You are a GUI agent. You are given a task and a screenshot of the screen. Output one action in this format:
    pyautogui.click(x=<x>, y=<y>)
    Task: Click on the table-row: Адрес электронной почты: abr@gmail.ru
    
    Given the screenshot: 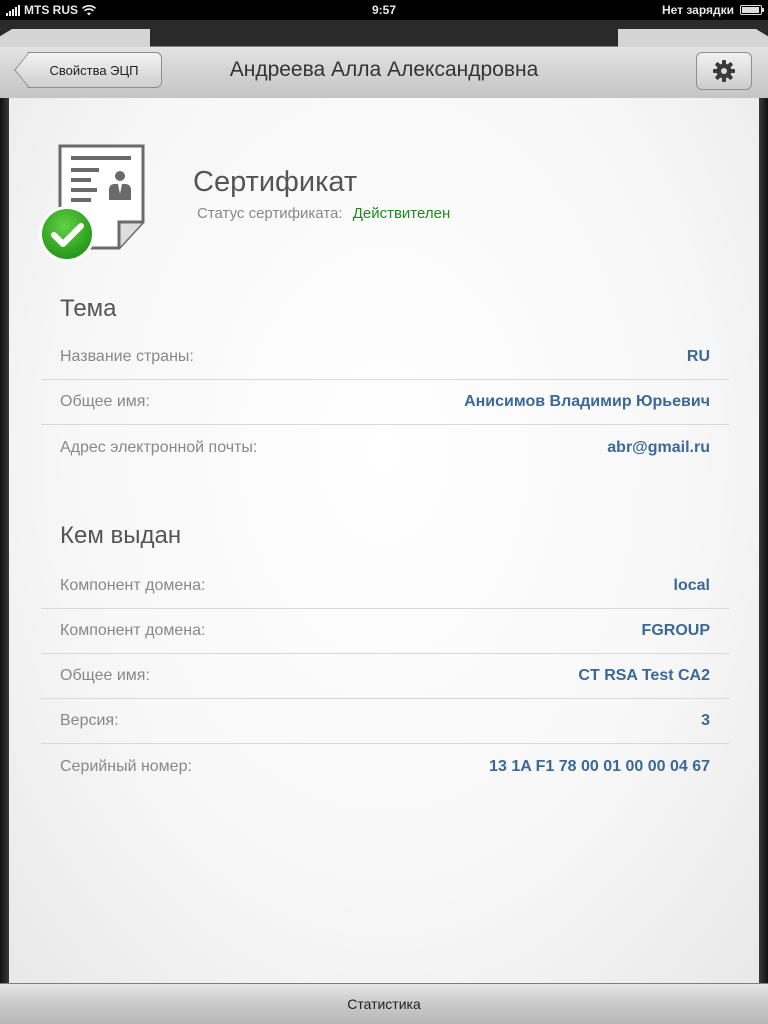 What is the action you would take?
    pyautogui.click(x=385, y=447)
    